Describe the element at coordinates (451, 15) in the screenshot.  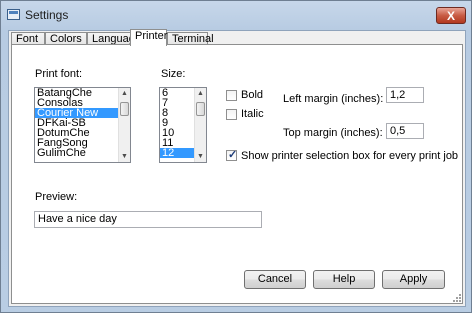
I see `close-button: X` at that location.